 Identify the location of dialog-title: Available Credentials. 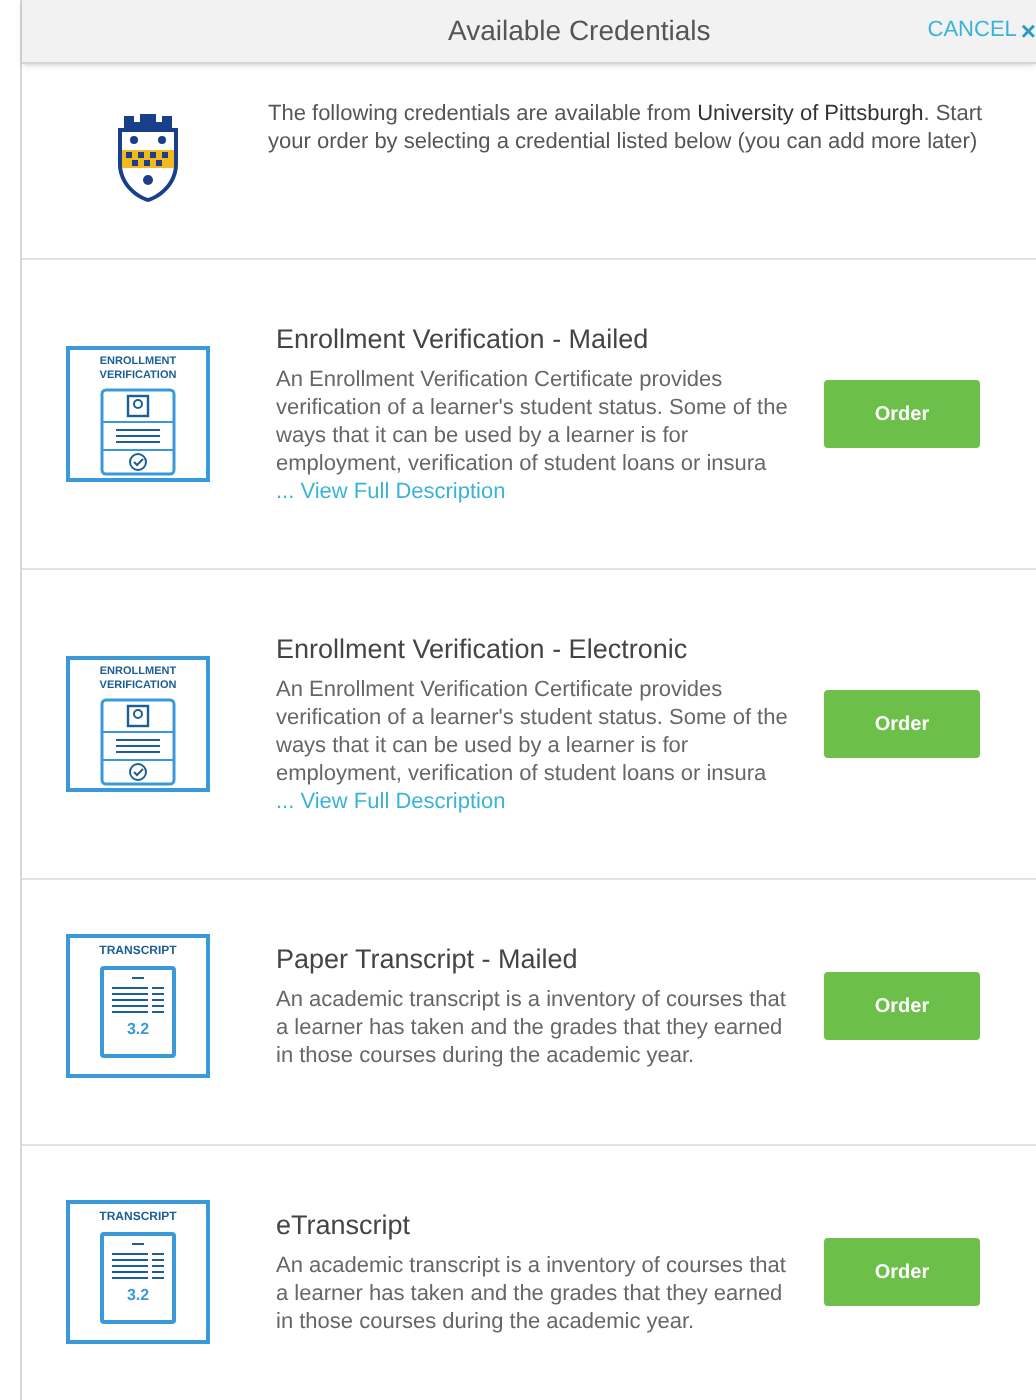
(579, 31).